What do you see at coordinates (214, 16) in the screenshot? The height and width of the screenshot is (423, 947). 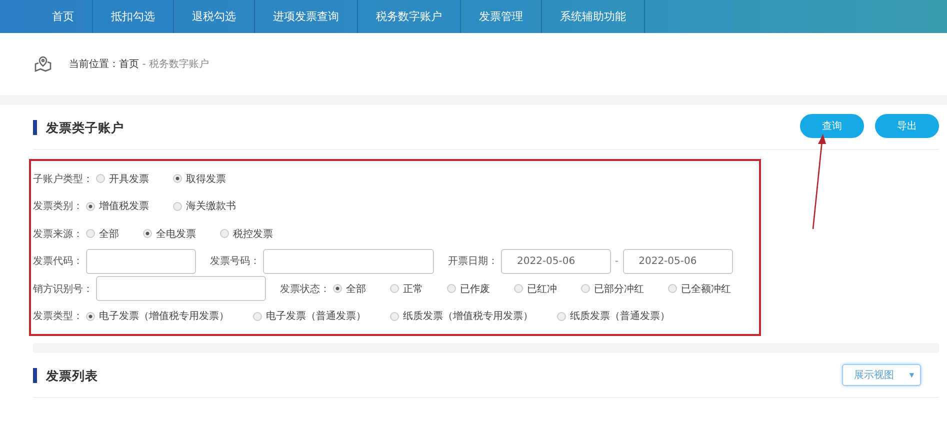 I see `nav-tab: 退税勾选` at bounding box center [214, 16].